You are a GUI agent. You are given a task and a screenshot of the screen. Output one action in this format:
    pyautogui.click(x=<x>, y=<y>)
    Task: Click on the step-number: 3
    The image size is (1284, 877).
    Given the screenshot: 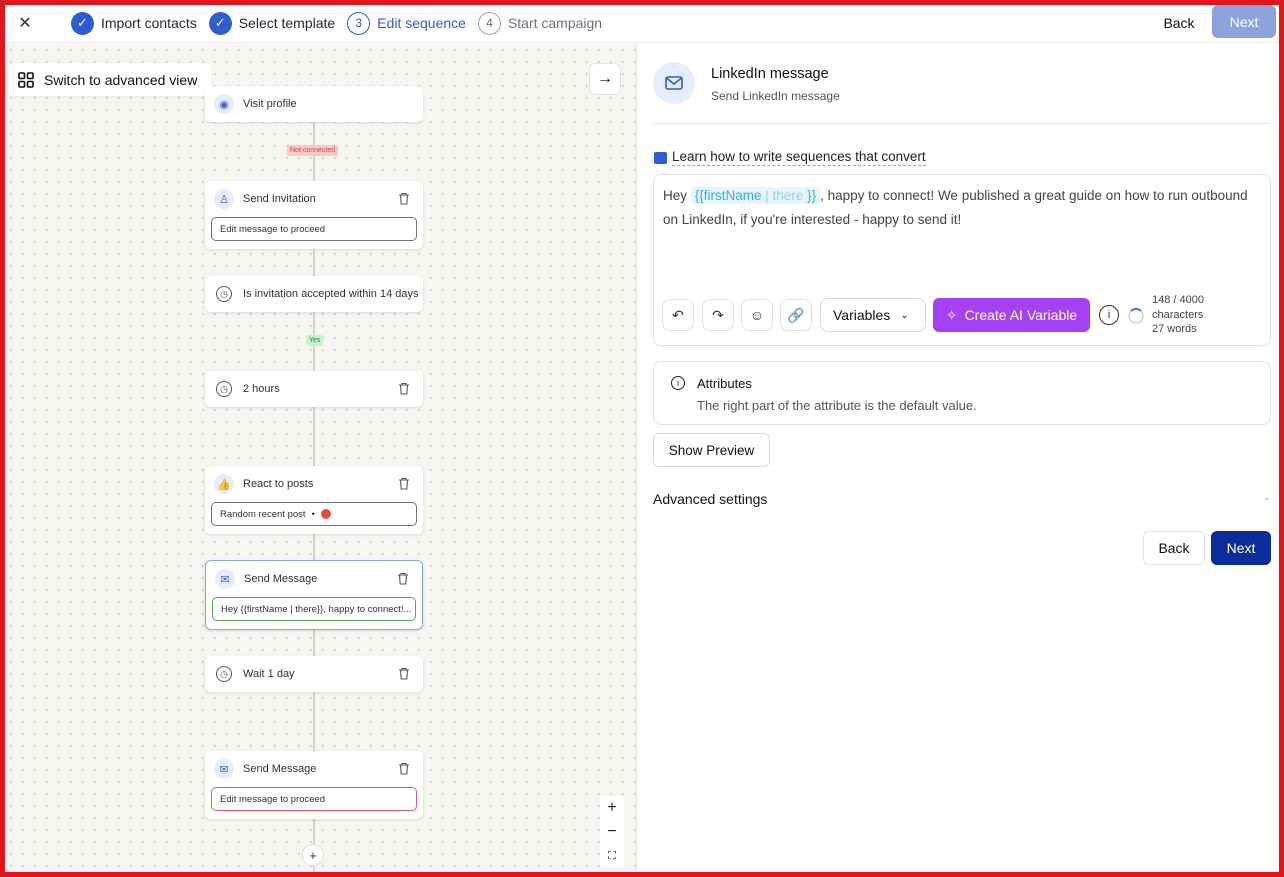 What is the action you would take?
    pyautogui.click(x=359, y=23)
    